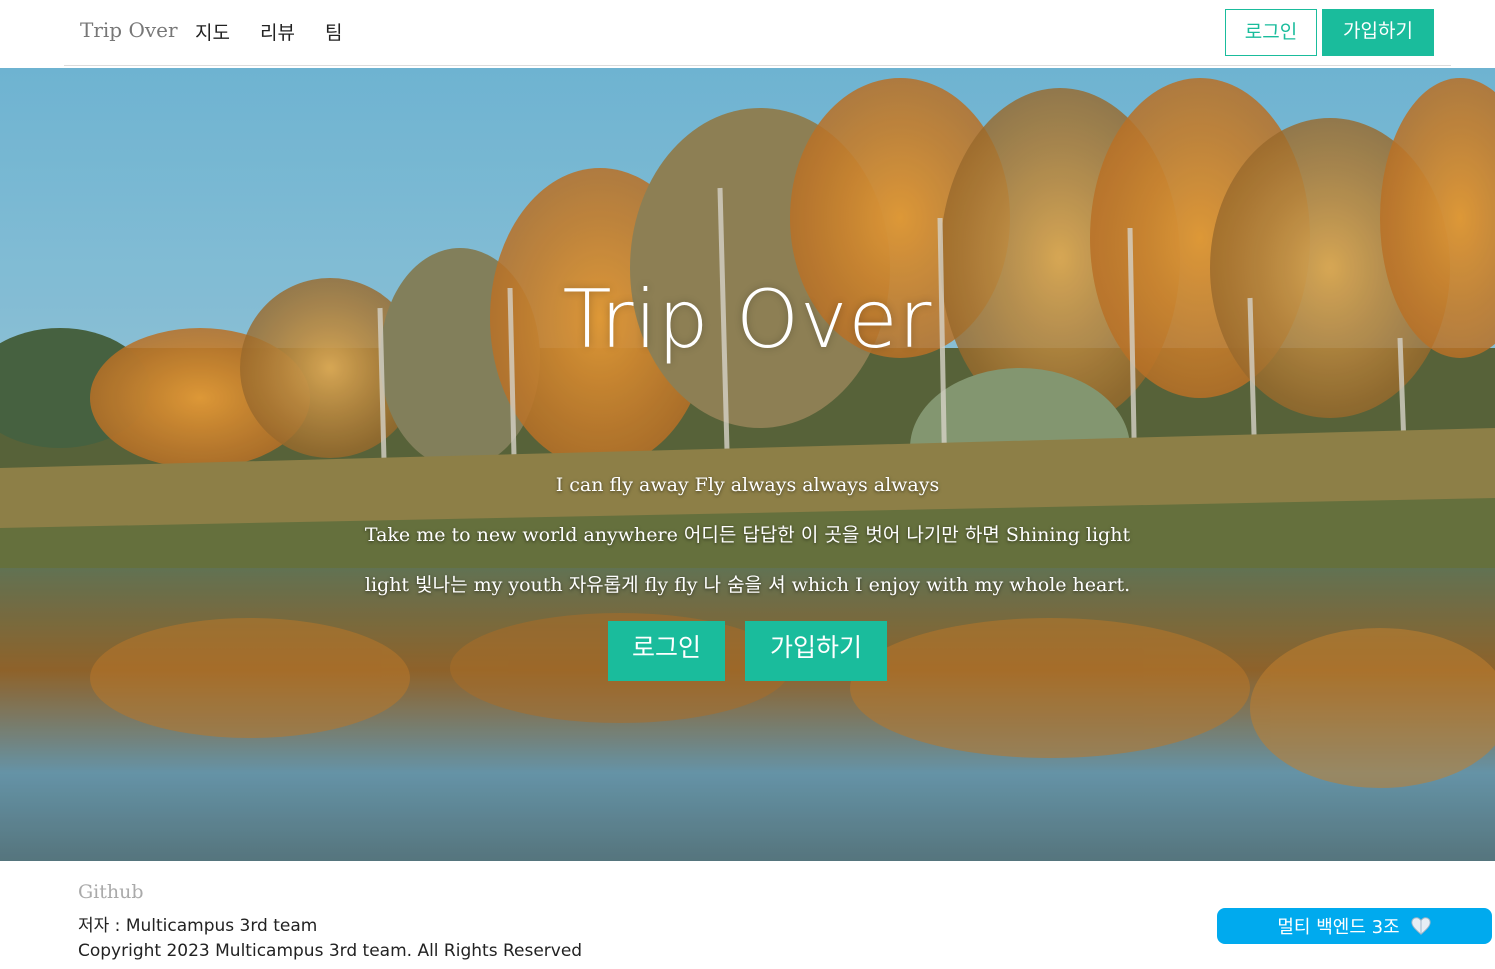 This screenshot has width=1495, height=969. Describe the element at coordinates (198, 926) in the screenshot. I see `footer-author: 저자 : Multicampus 3rd team` at that location.